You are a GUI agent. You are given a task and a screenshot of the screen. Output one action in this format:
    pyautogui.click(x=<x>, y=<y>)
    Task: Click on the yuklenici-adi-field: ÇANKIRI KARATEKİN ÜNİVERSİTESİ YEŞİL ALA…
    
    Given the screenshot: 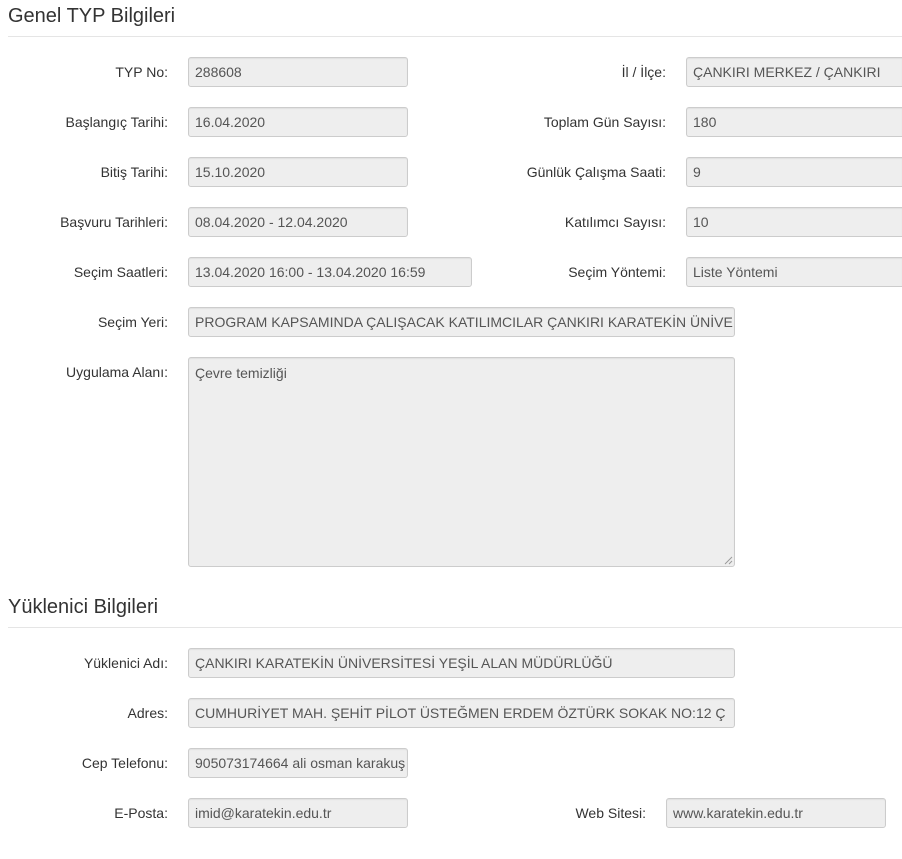 What is the action you would take?
    pyautogui.click(x=461, y=663)
    